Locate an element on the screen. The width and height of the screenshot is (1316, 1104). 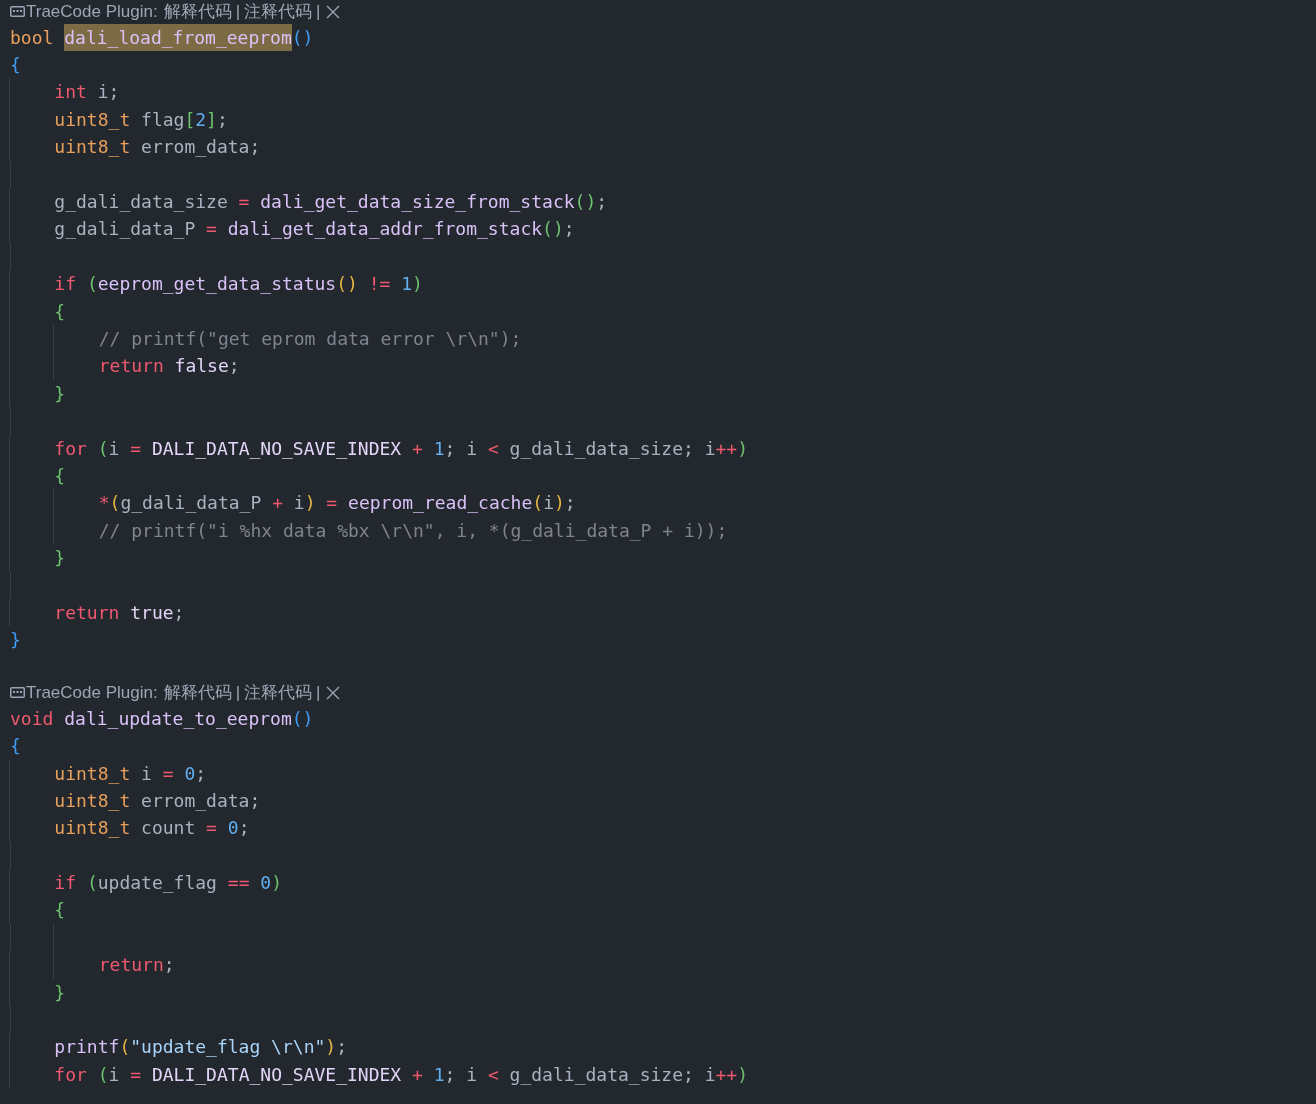
code-text: i; is located at coordinates (108, 92).